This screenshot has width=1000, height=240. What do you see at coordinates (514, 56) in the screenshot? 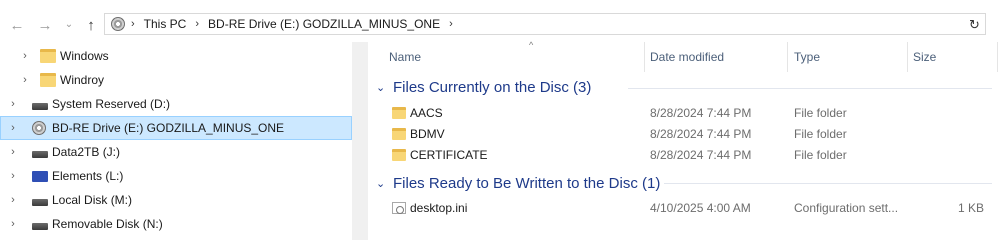
I see `column-header-name: ^ Name` at bounding box center [514, 56].